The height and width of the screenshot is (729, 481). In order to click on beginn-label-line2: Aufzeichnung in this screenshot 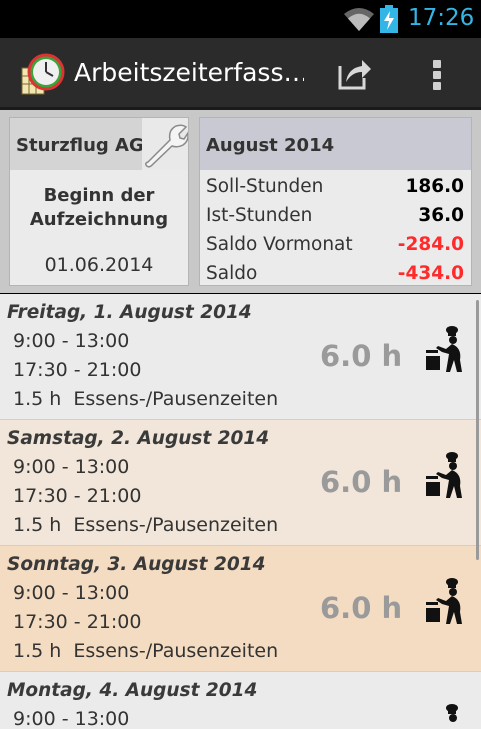, I will do `click(99, 219)`.